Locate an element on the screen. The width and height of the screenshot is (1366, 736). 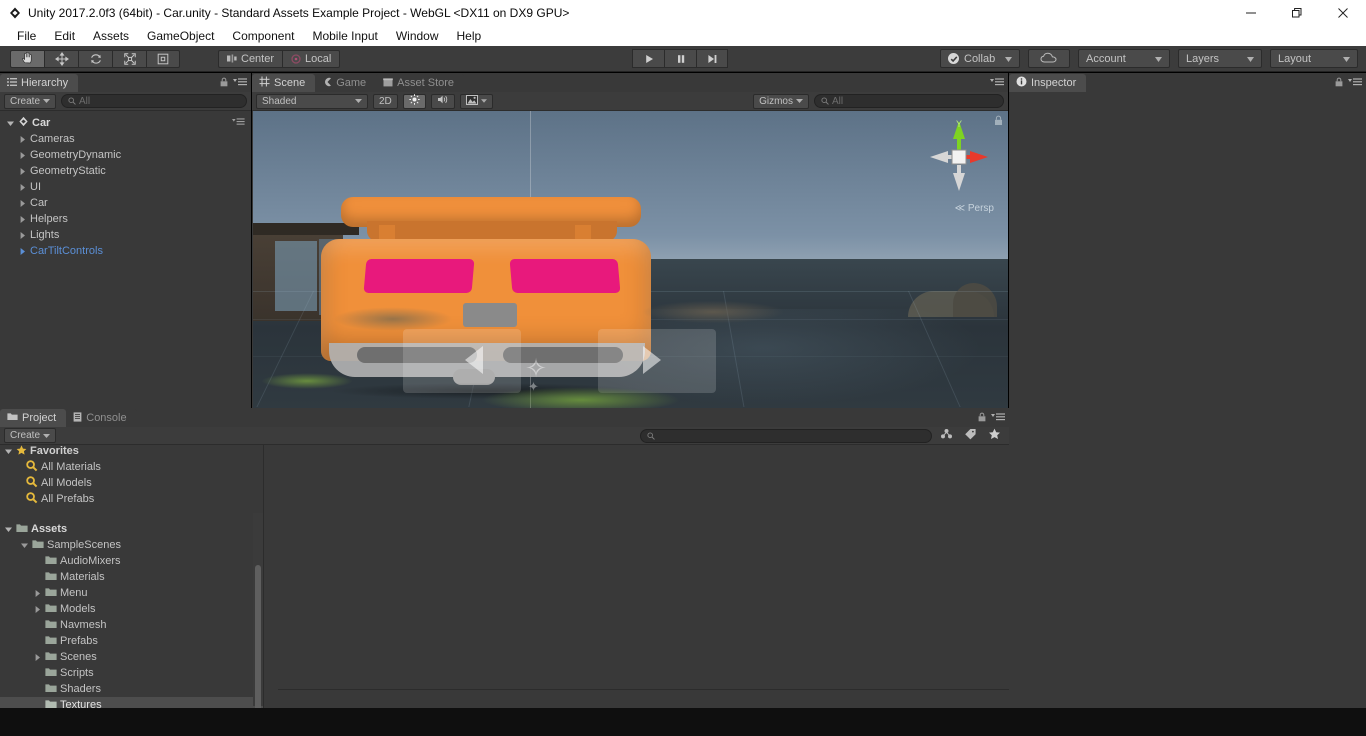
scene-gizmos-dropdown: Gizmos is located at coordinates (781, 101).